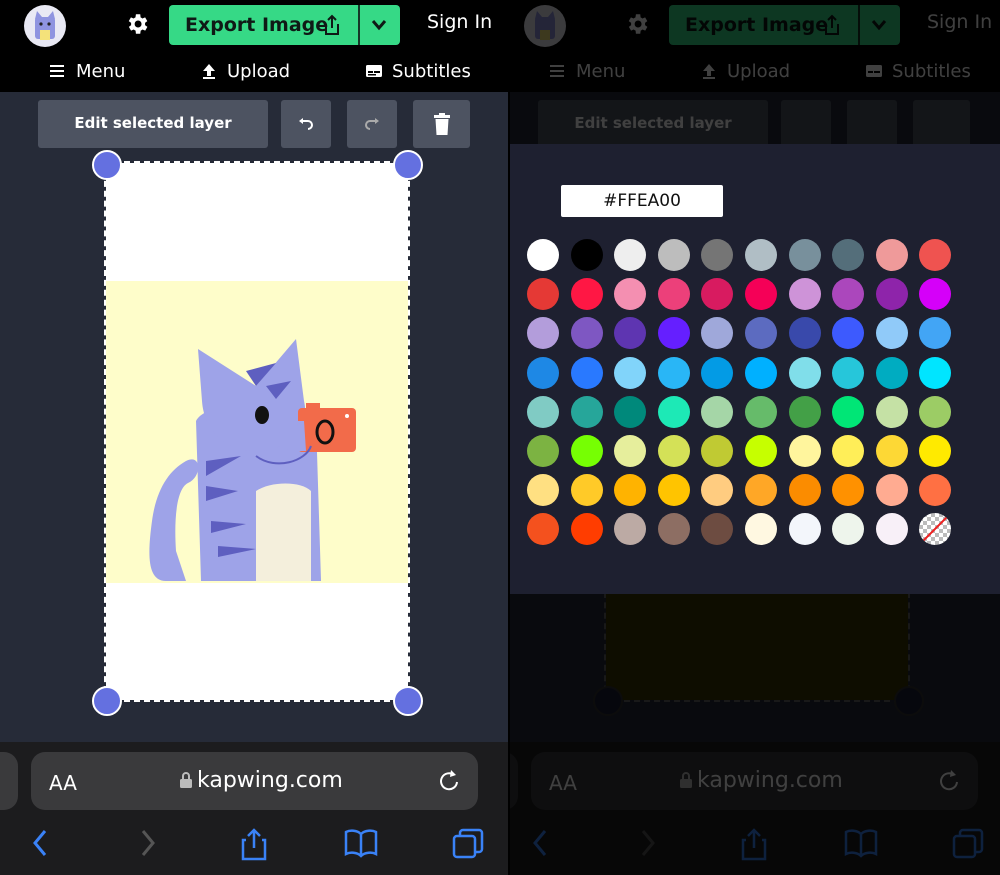  I want to click on chevron-down-icon, so click(379, 25).